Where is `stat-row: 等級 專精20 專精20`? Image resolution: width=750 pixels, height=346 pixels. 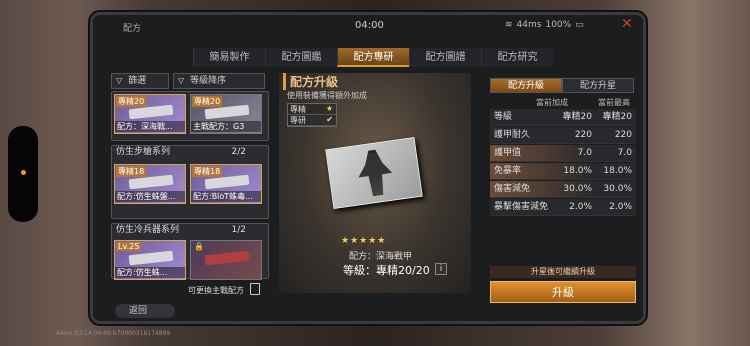
stat-row: 等級 專精20 專精20 is located at coordinates (563, 117).